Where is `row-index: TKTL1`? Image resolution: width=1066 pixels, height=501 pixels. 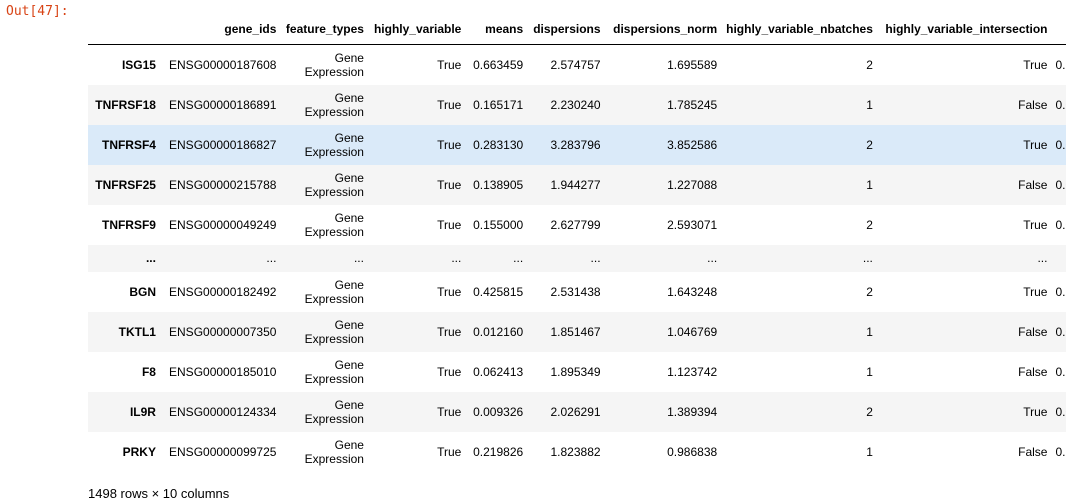 row-index: TKTL1 is located at coordinates (137, 331).